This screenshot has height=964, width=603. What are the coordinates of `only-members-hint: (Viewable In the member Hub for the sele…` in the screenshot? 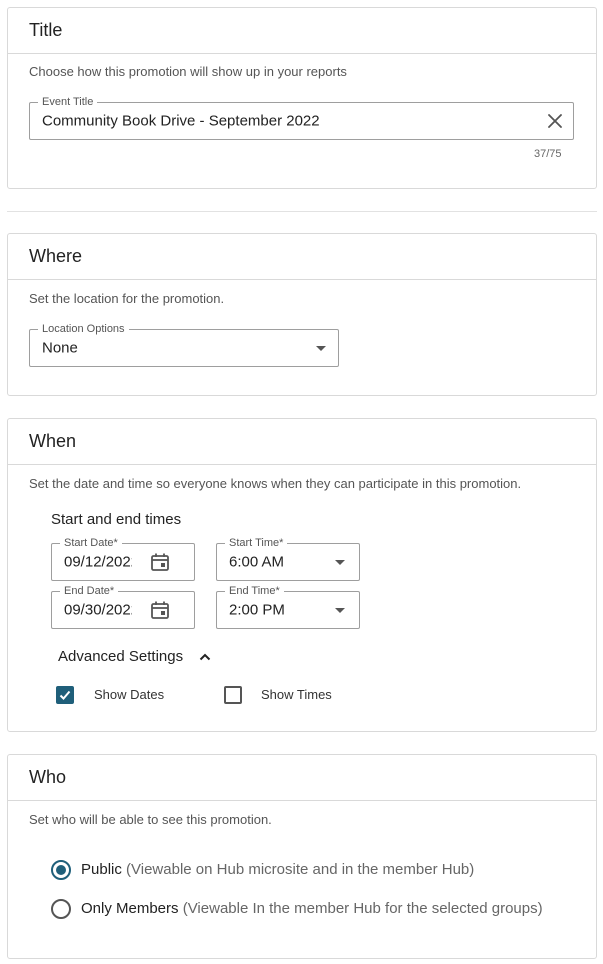 It's located at (362, 908).